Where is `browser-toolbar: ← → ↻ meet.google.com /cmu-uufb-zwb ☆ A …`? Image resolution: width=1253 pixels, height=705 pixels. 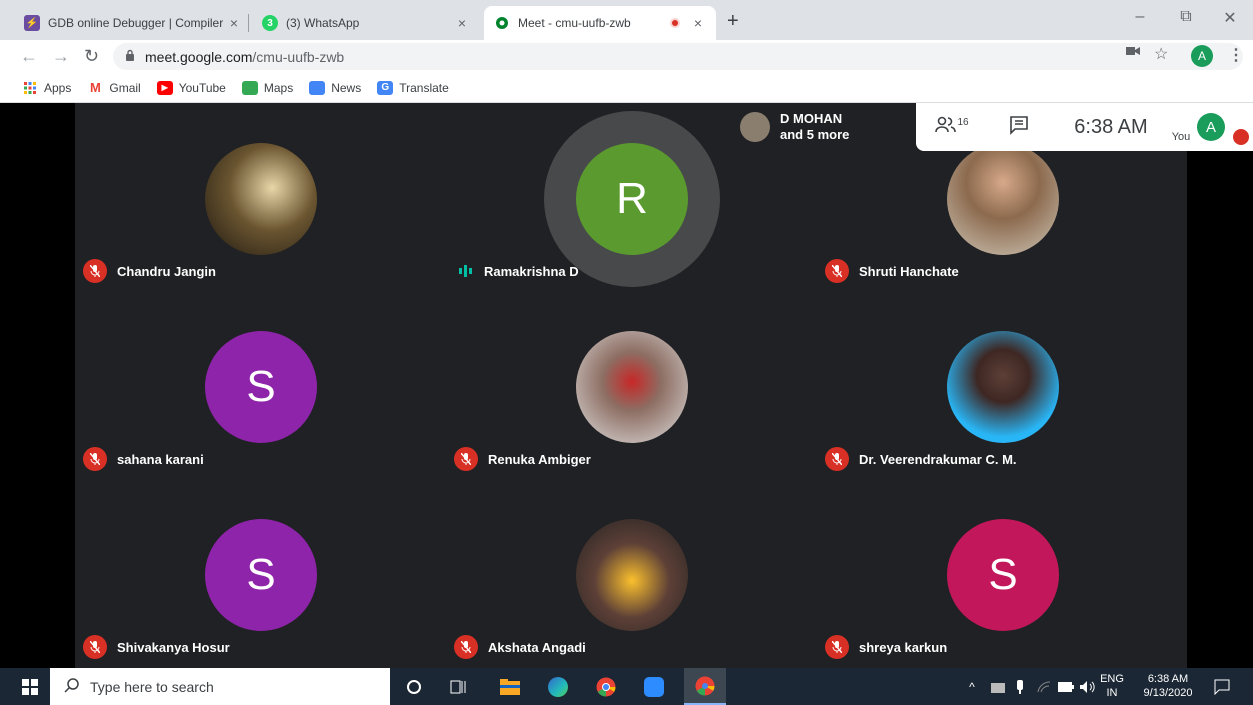
browser-toolbar: ← → ↻ meet.google.com /cmu-uufb-zwb ☆ A … is located at coordinates (626, 56).